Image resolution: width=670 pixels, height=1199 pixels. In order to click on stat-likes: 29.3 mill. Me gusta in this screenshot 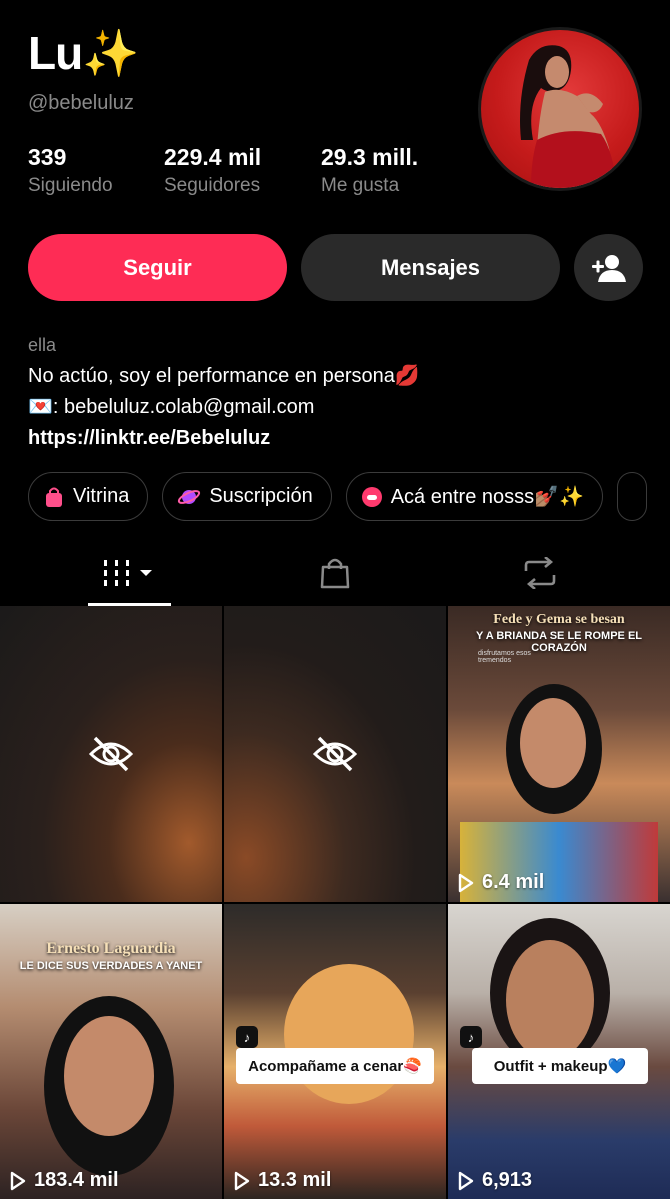, I will do `click(369, 170)`.